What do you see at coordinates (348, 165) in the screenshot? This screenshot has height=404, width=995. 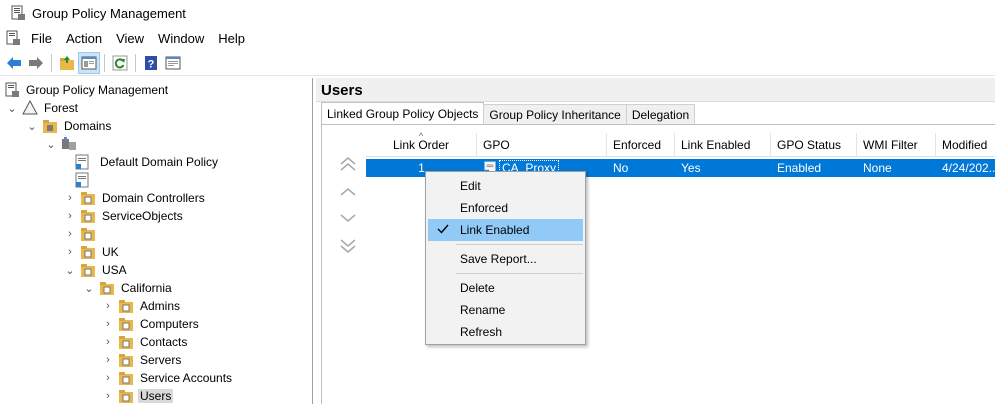 I see `move-to-top-icon` at bounding box center [348, 165].